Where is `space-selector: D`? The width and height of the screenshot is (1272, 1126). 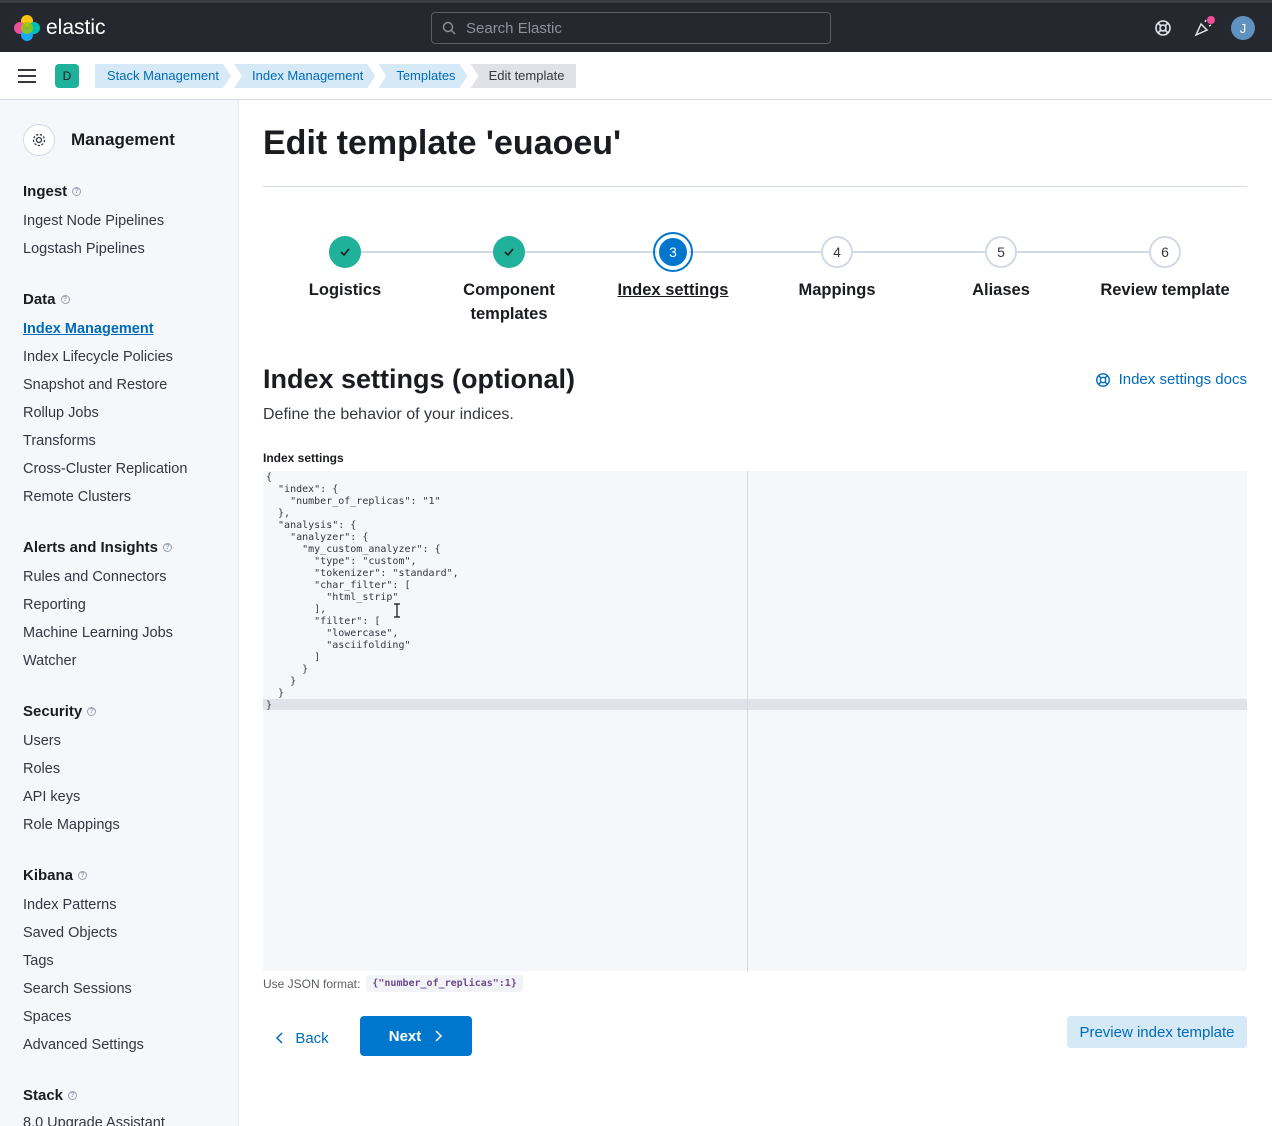 space-selector: D is located at coordinates (67, 76).